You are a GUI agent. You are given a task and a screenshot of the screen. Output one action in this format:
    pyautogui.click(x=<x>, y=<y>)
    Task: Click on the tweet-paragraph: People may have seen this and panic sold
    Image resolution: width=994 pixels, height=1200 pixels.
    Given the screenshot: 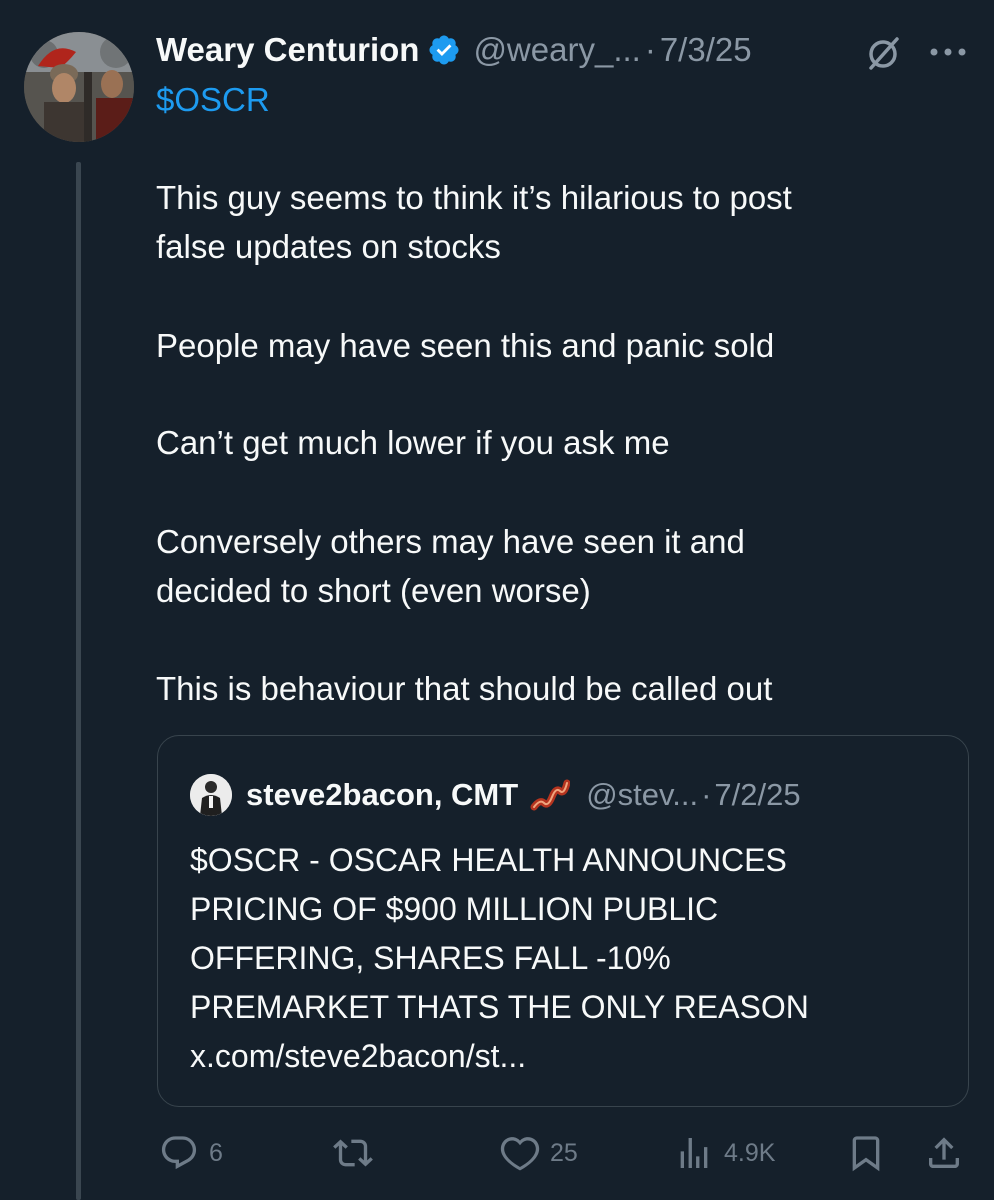 What is the action you would take?
    pyautogui.click(x=465, y=345)
    